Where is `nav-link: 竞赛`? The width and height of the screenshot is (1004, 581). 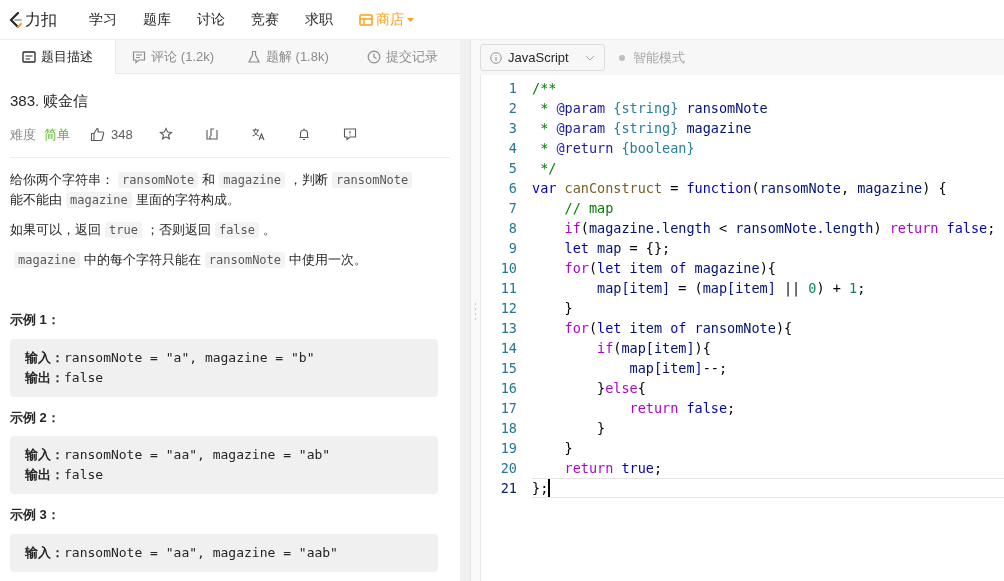
nav-link: 竞赛 is located at coordinates (265, 19).